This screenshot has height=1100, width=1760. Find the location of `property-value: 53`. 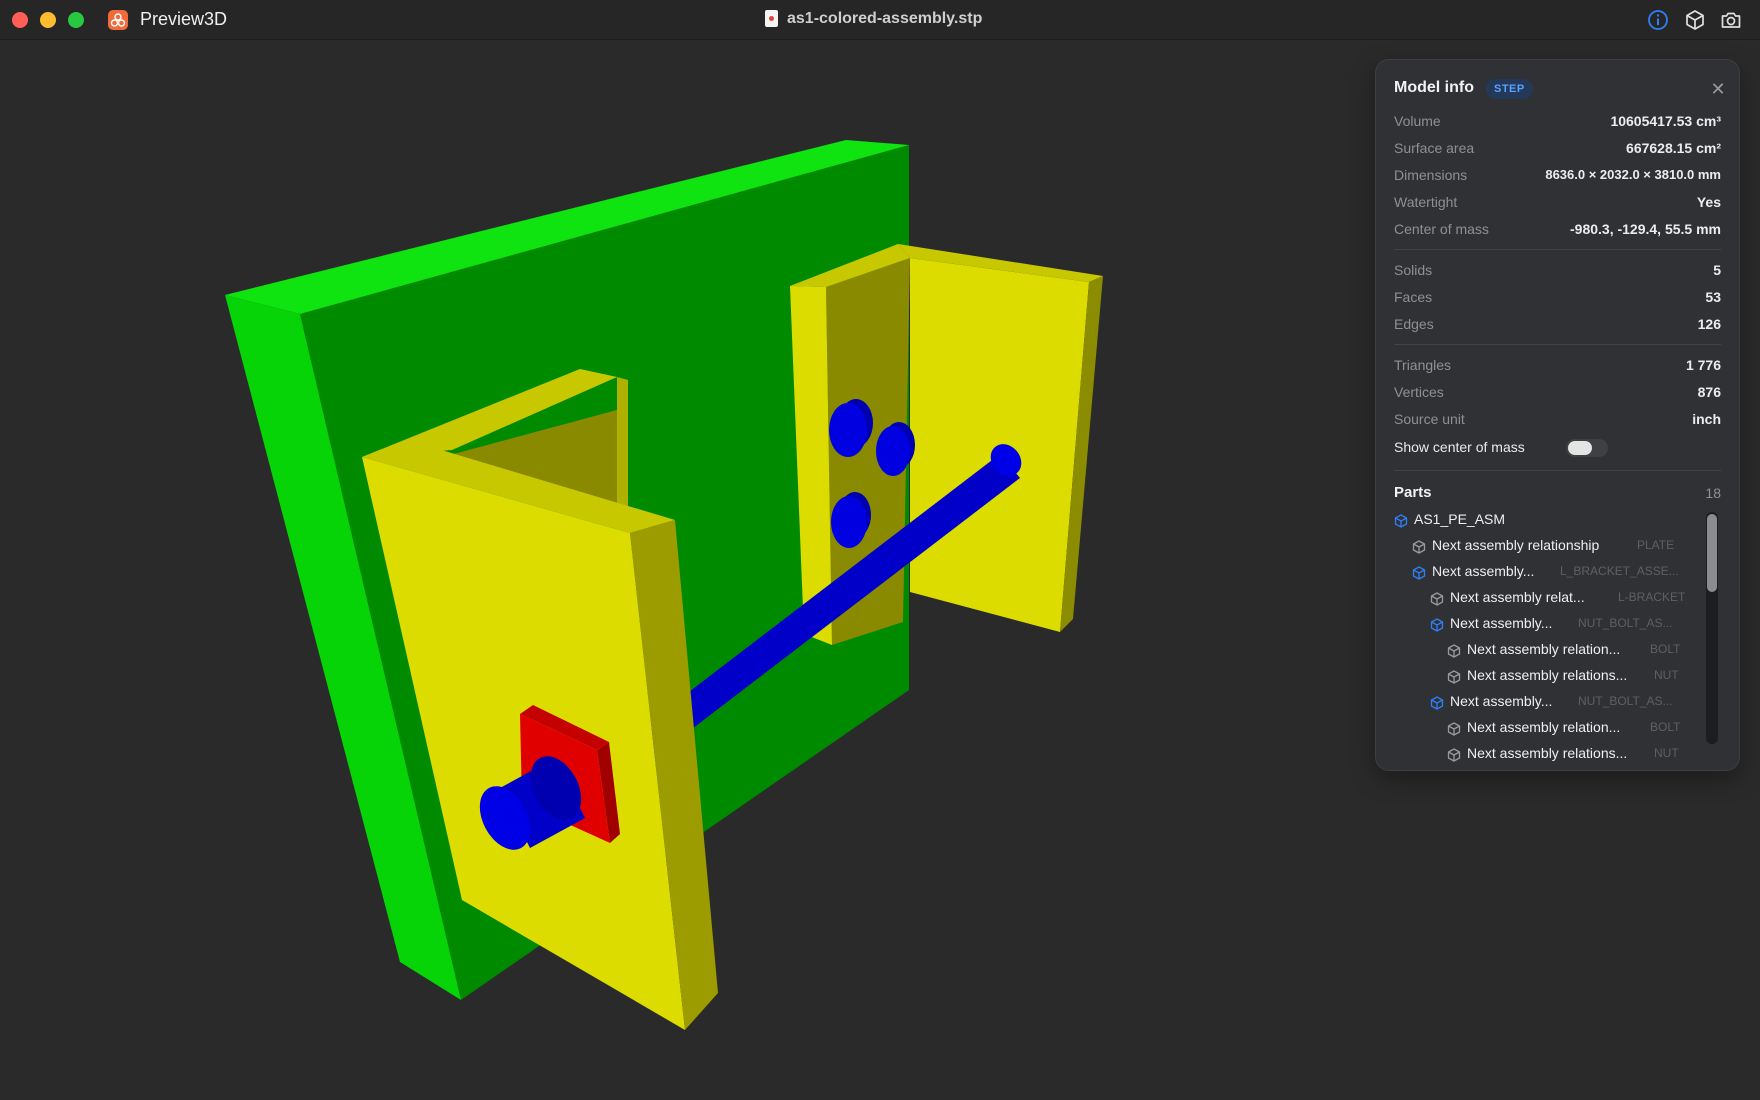

property-value: 53 is located at coordinates (1713, 297).